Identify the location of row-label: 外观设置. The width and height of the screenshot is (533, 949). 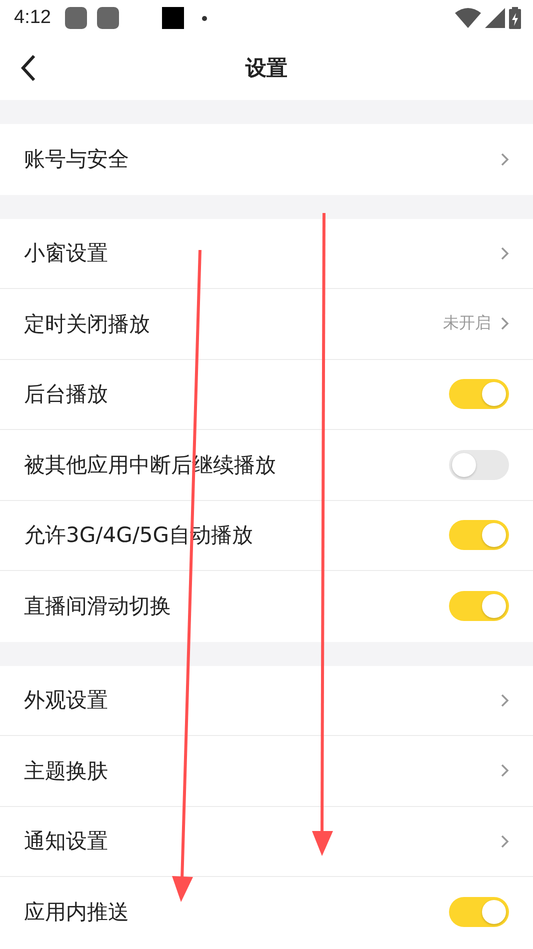
(66, 700).